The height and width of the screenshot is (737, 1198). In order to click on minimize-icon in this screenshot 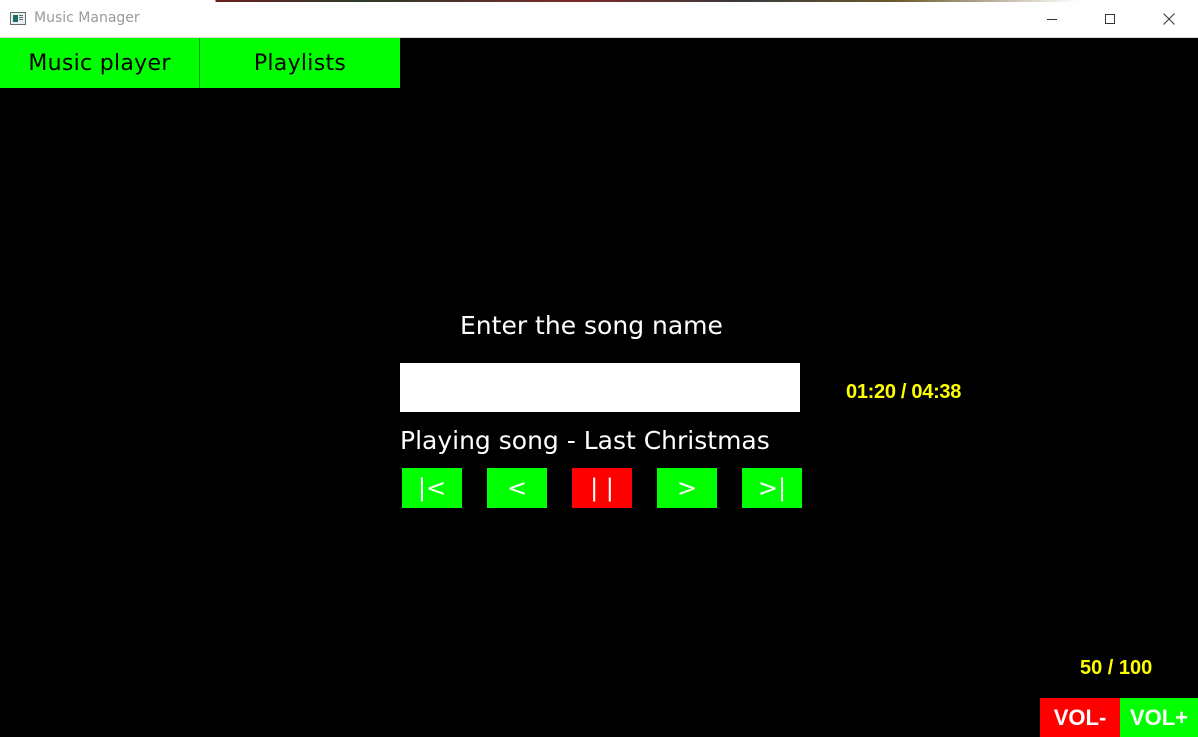, I will do `click(1052, 19)`.